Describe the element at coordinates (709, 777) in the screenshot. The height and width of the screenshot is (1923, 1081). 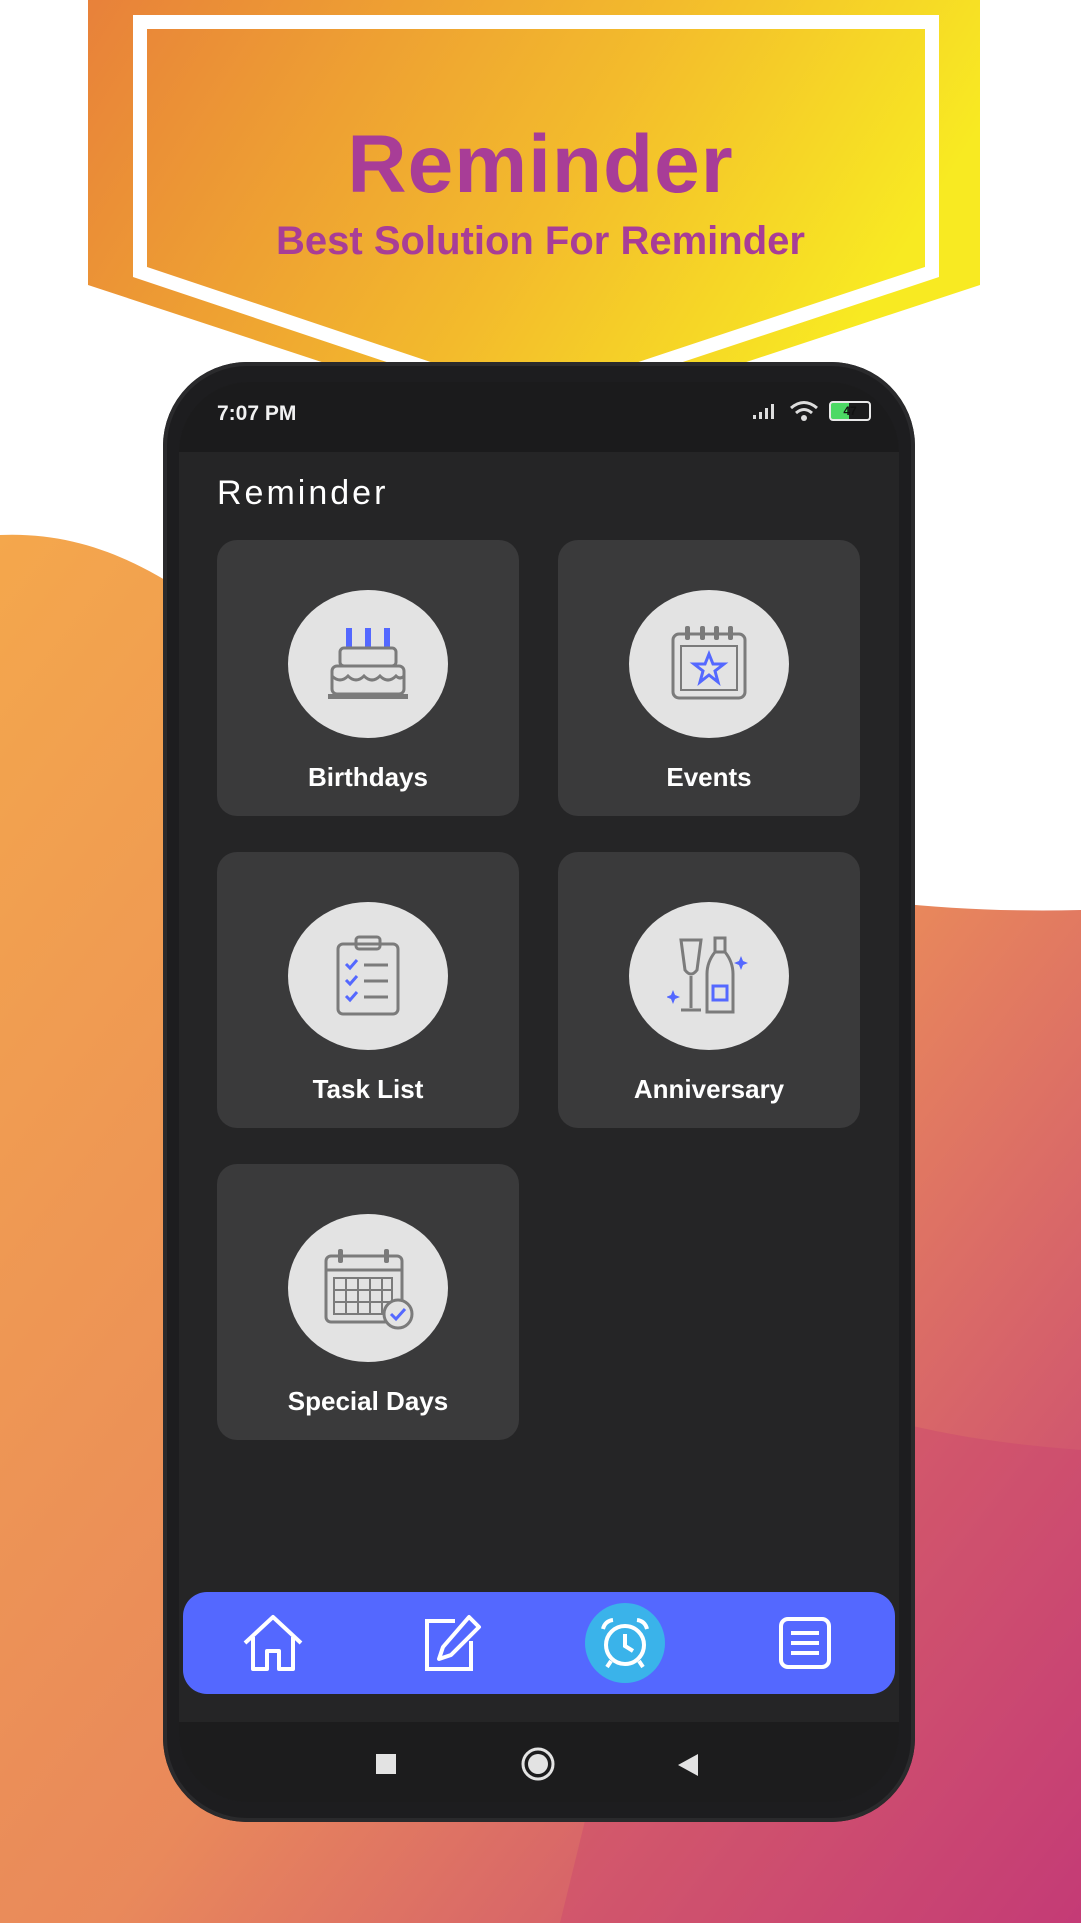
I see `card-label: Events` at that location.